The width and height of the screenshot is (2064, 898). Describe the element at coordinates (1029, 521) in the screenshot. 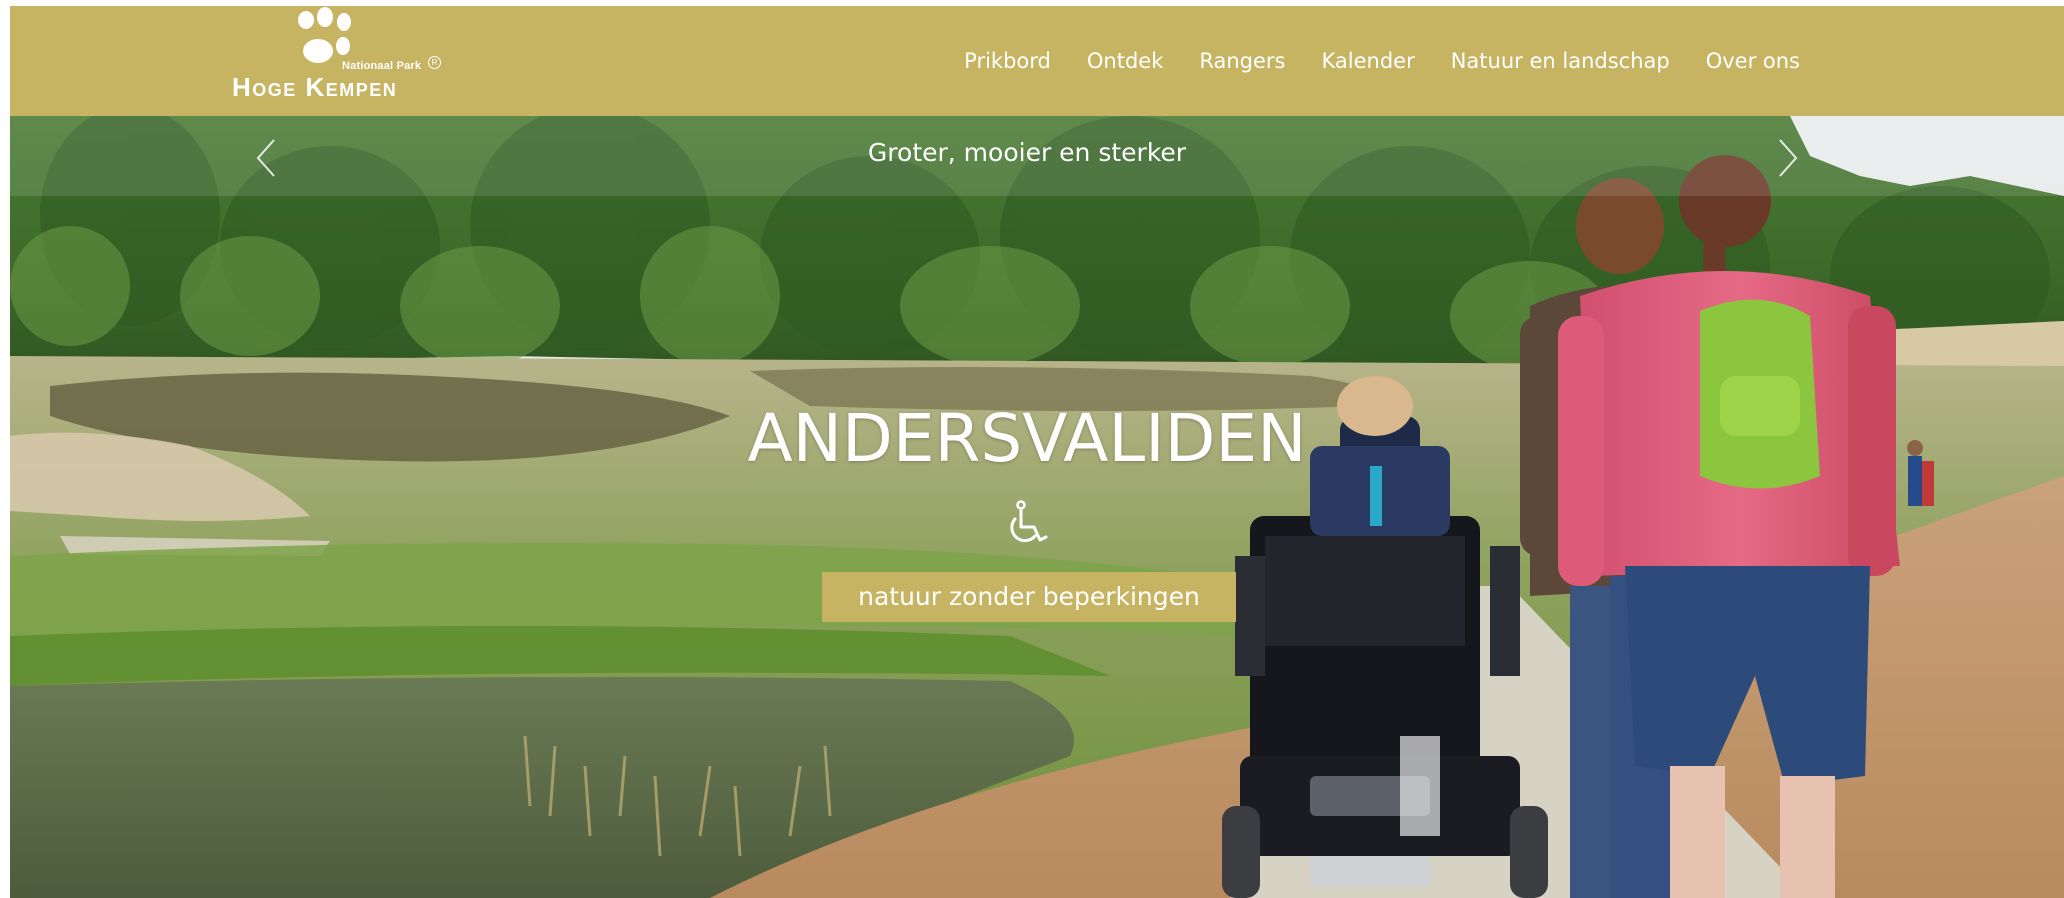

I see `wheelchair-icon` at that location.